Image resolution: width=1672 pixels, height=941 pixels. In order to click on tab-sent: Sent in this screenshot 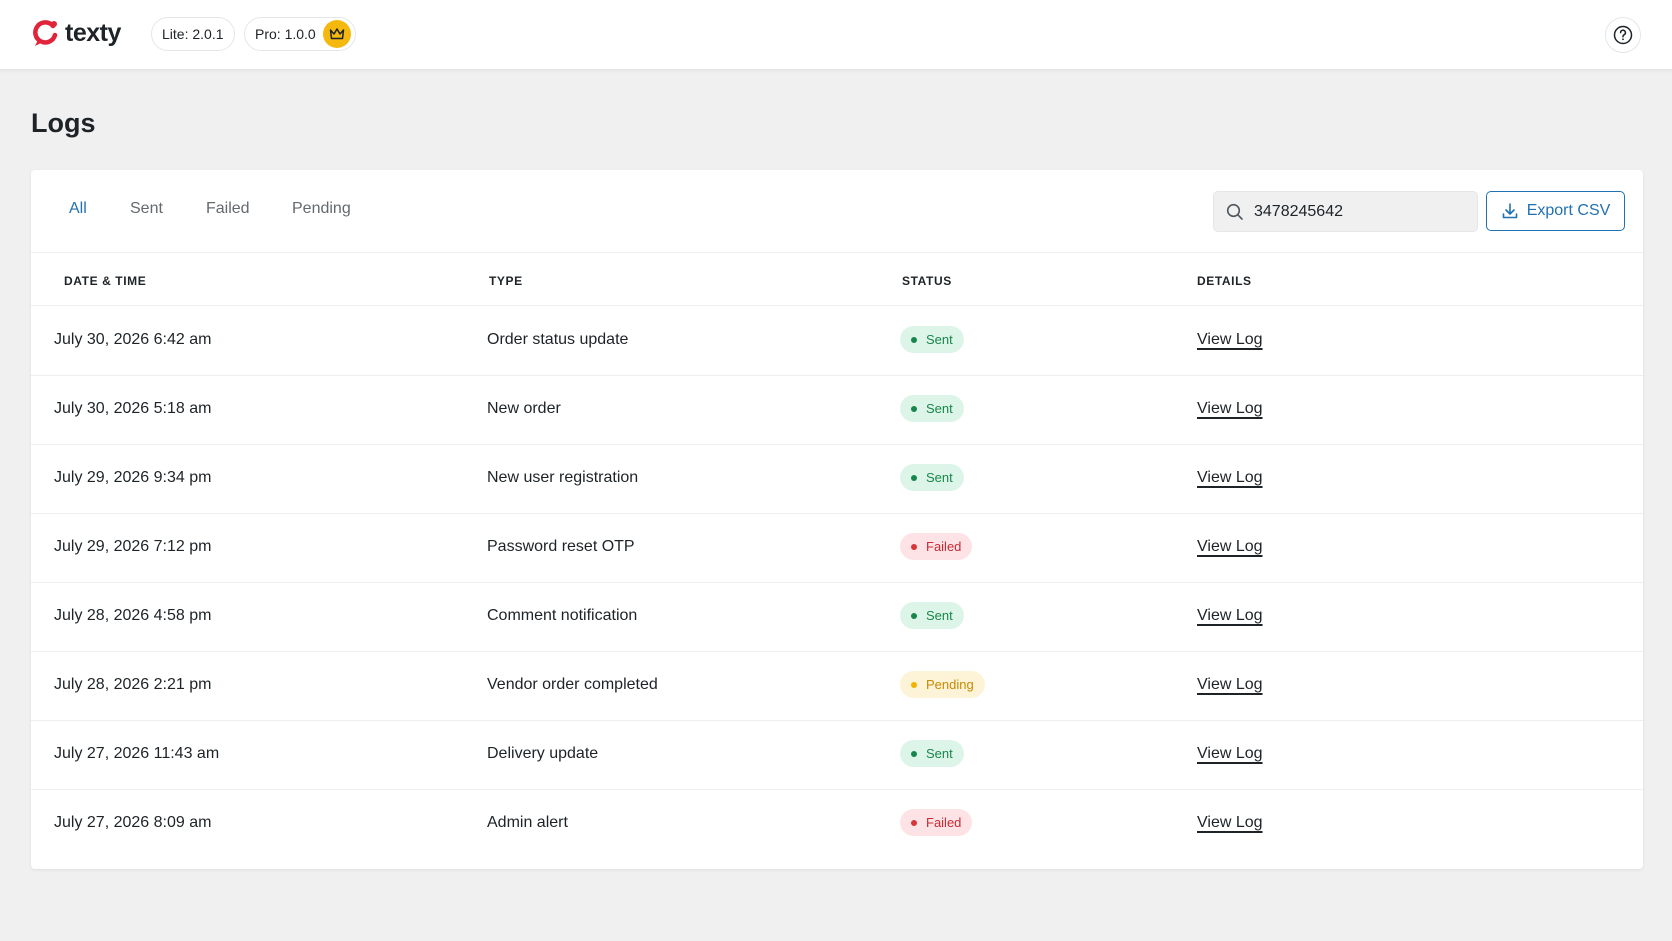, I will do `click(146, 209)`.